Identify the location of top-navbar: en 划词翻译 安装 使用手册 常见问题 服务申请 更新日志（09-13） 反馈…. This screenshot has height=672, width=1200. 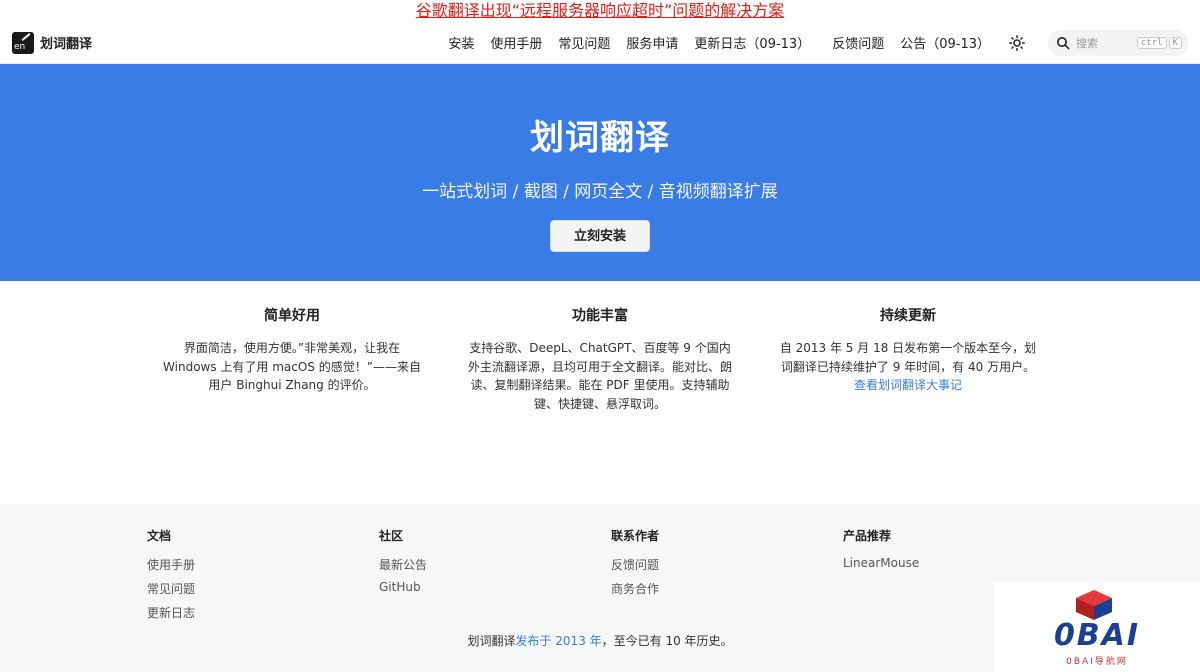
(600, 43).